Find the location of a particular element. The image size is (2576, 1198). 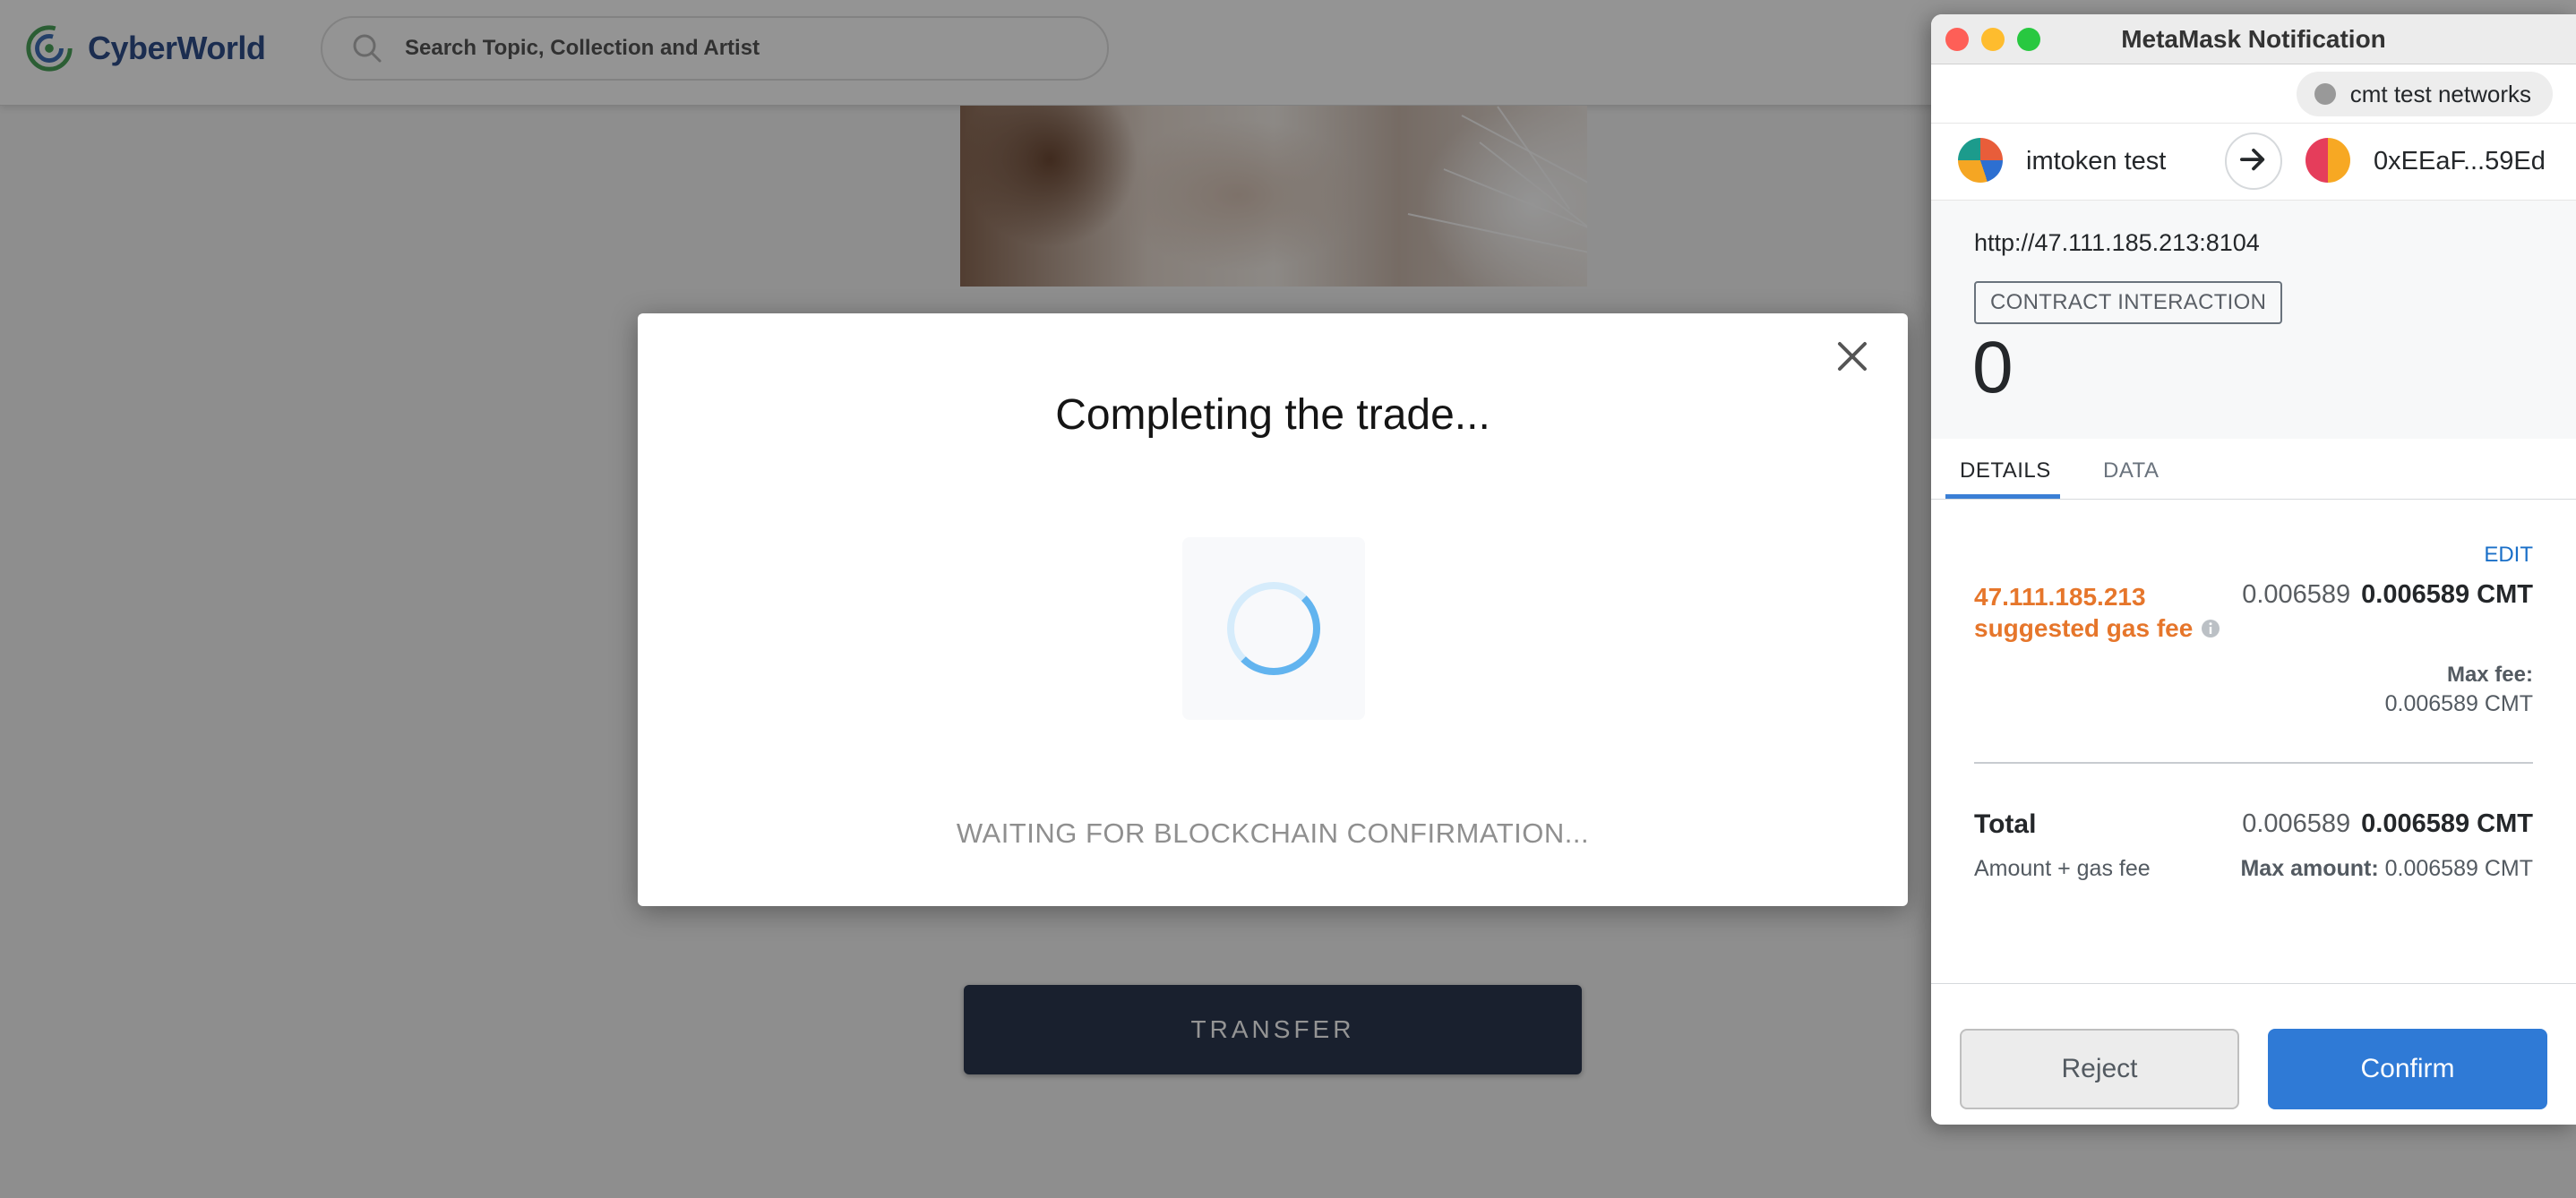

section-divider is located at coordinates (2253, 763).